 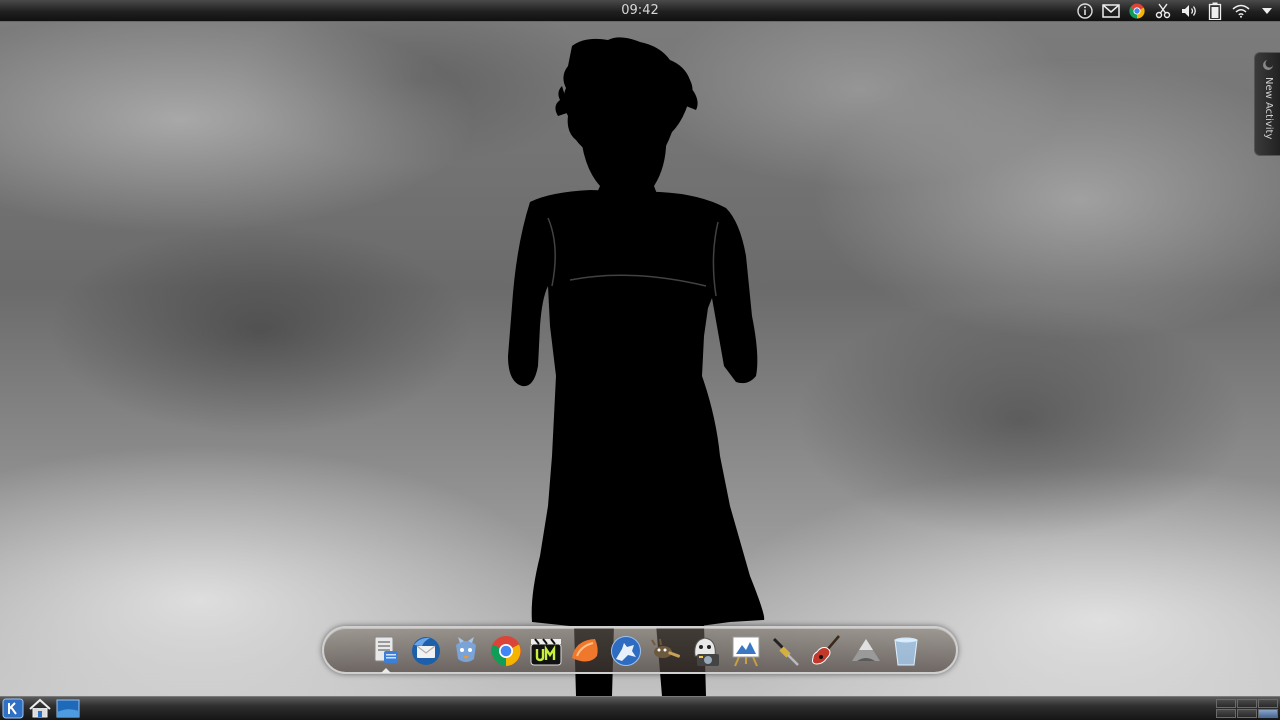 I want to click on mail-icon, so click(x=1111, y=11).